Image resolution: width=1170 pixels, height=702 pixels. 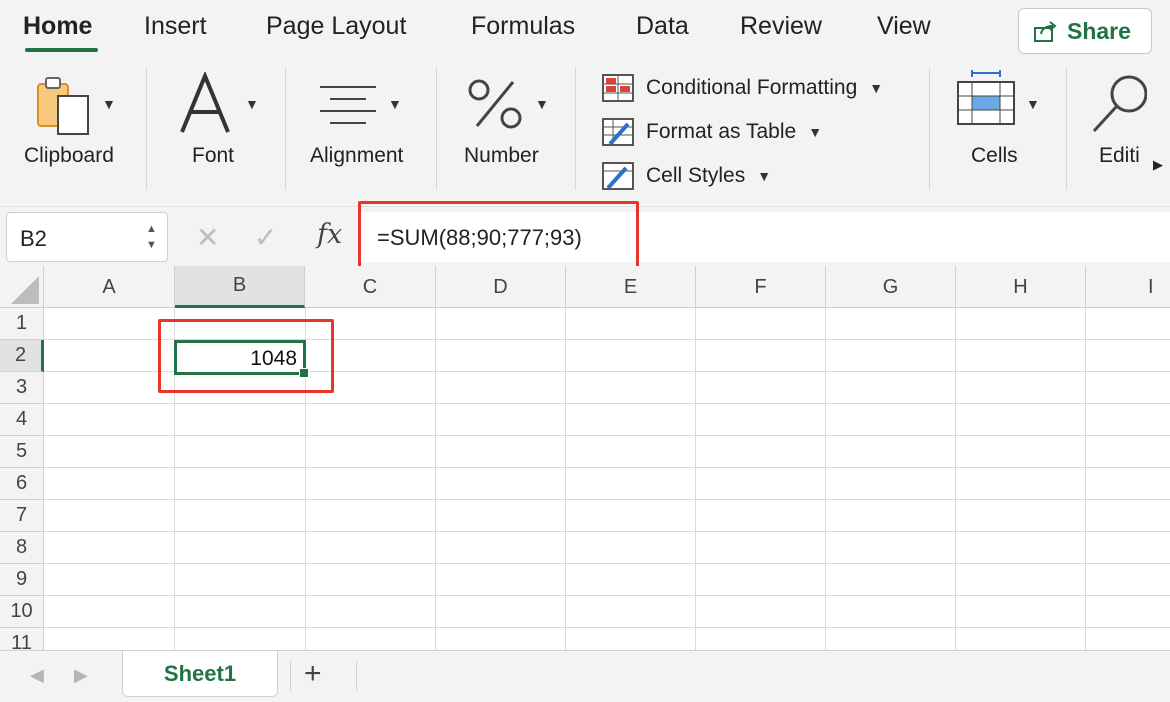 I want to click on column-header-b: B, so click(x=240, y=287).